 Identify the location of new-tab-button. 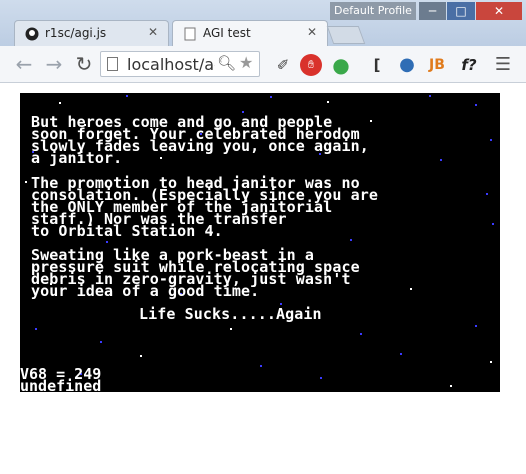
(346, 35).